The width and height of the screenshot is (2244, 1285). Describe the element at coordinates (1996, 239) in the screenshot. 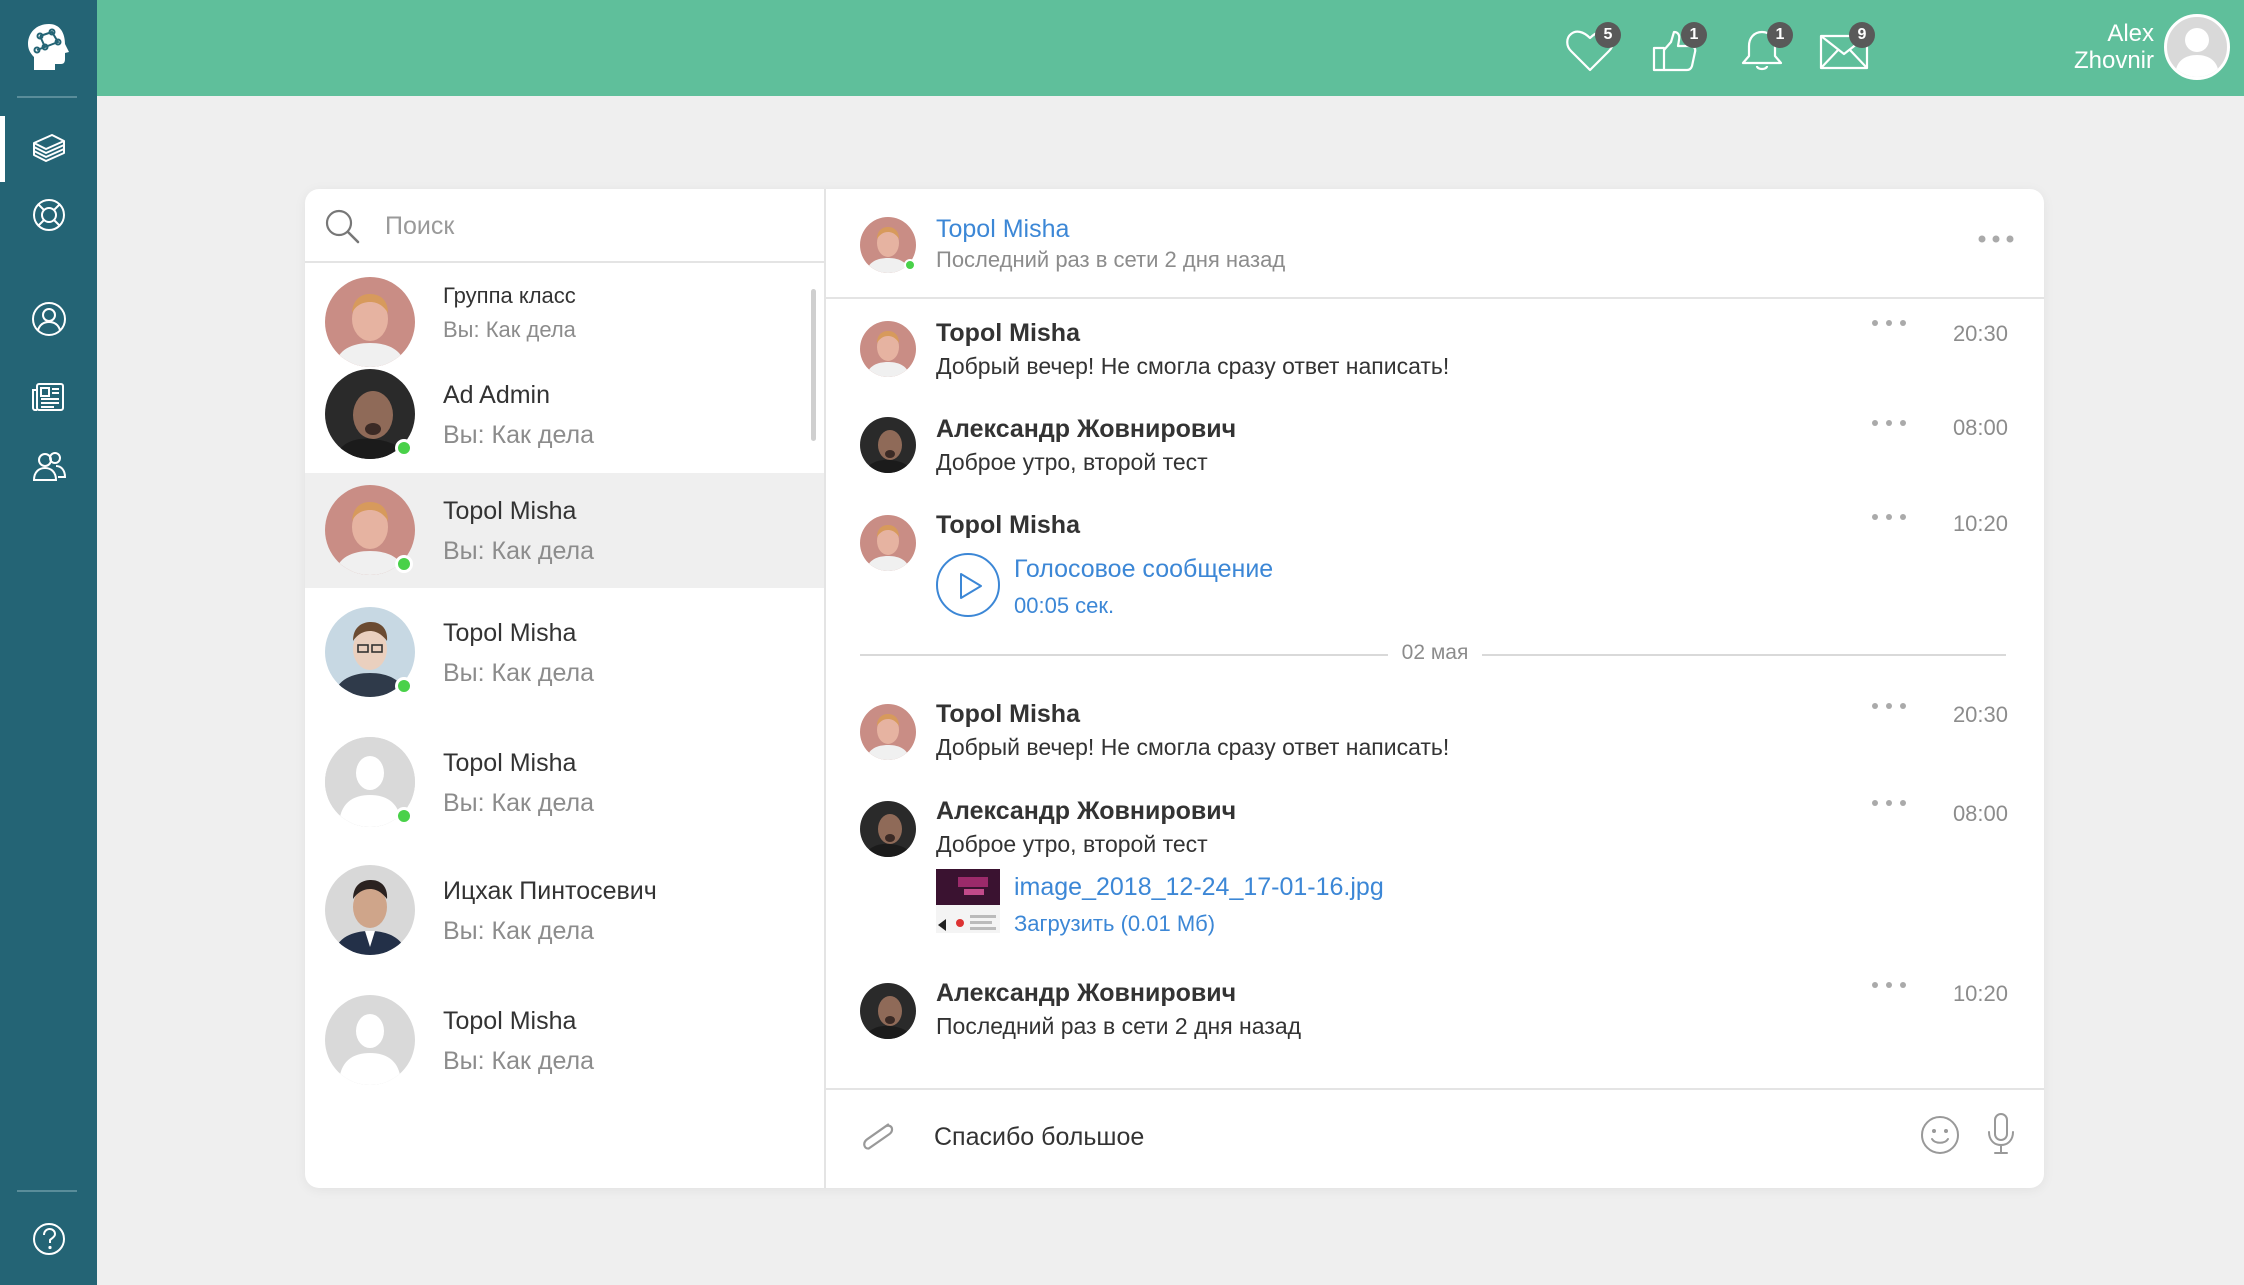

I see `more-options-icon` at that location.